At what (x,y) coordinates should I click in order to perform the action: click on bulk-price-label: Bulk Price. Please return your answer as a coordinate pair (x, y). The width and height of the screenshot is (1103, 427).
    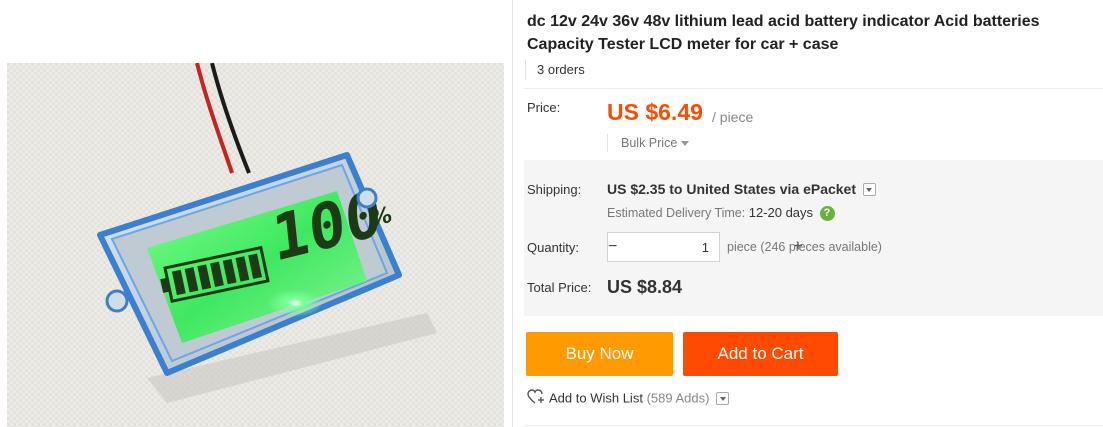
    Looking at the image, I should click on (649, 143).